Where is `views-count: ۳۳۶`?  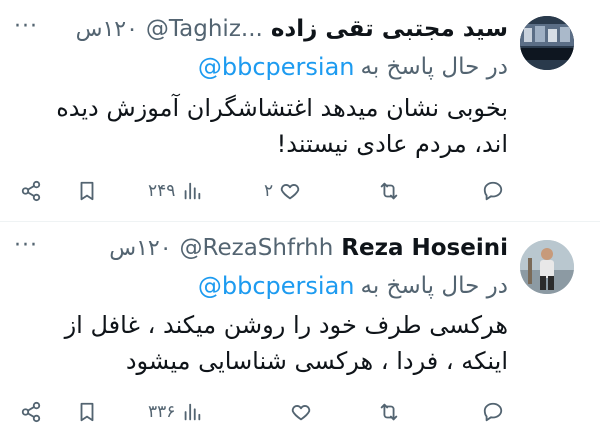
views-count: ۳۳۶ is located at coordinates (162, 412).